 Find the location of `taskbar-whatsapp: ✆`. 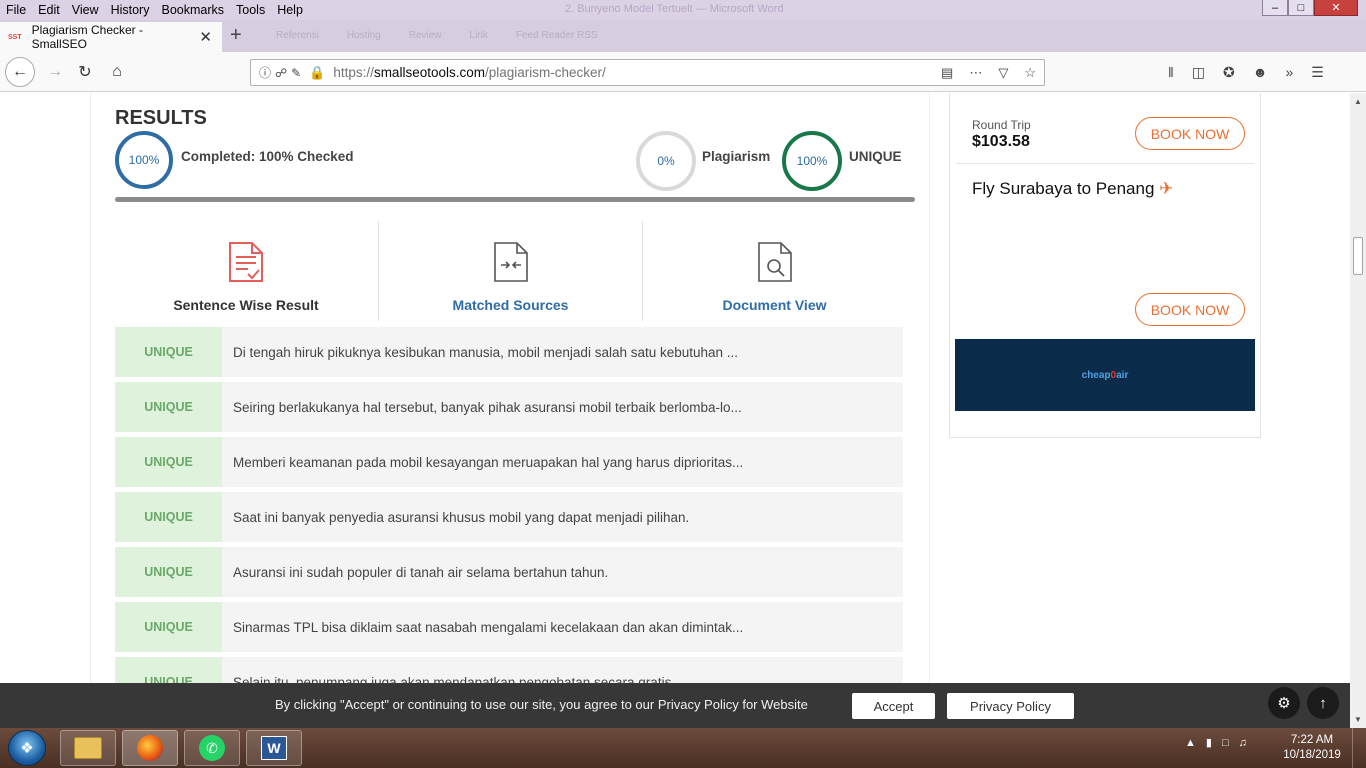

taskbar-whatsapp: ✆ is located at coordinates (212, 748).